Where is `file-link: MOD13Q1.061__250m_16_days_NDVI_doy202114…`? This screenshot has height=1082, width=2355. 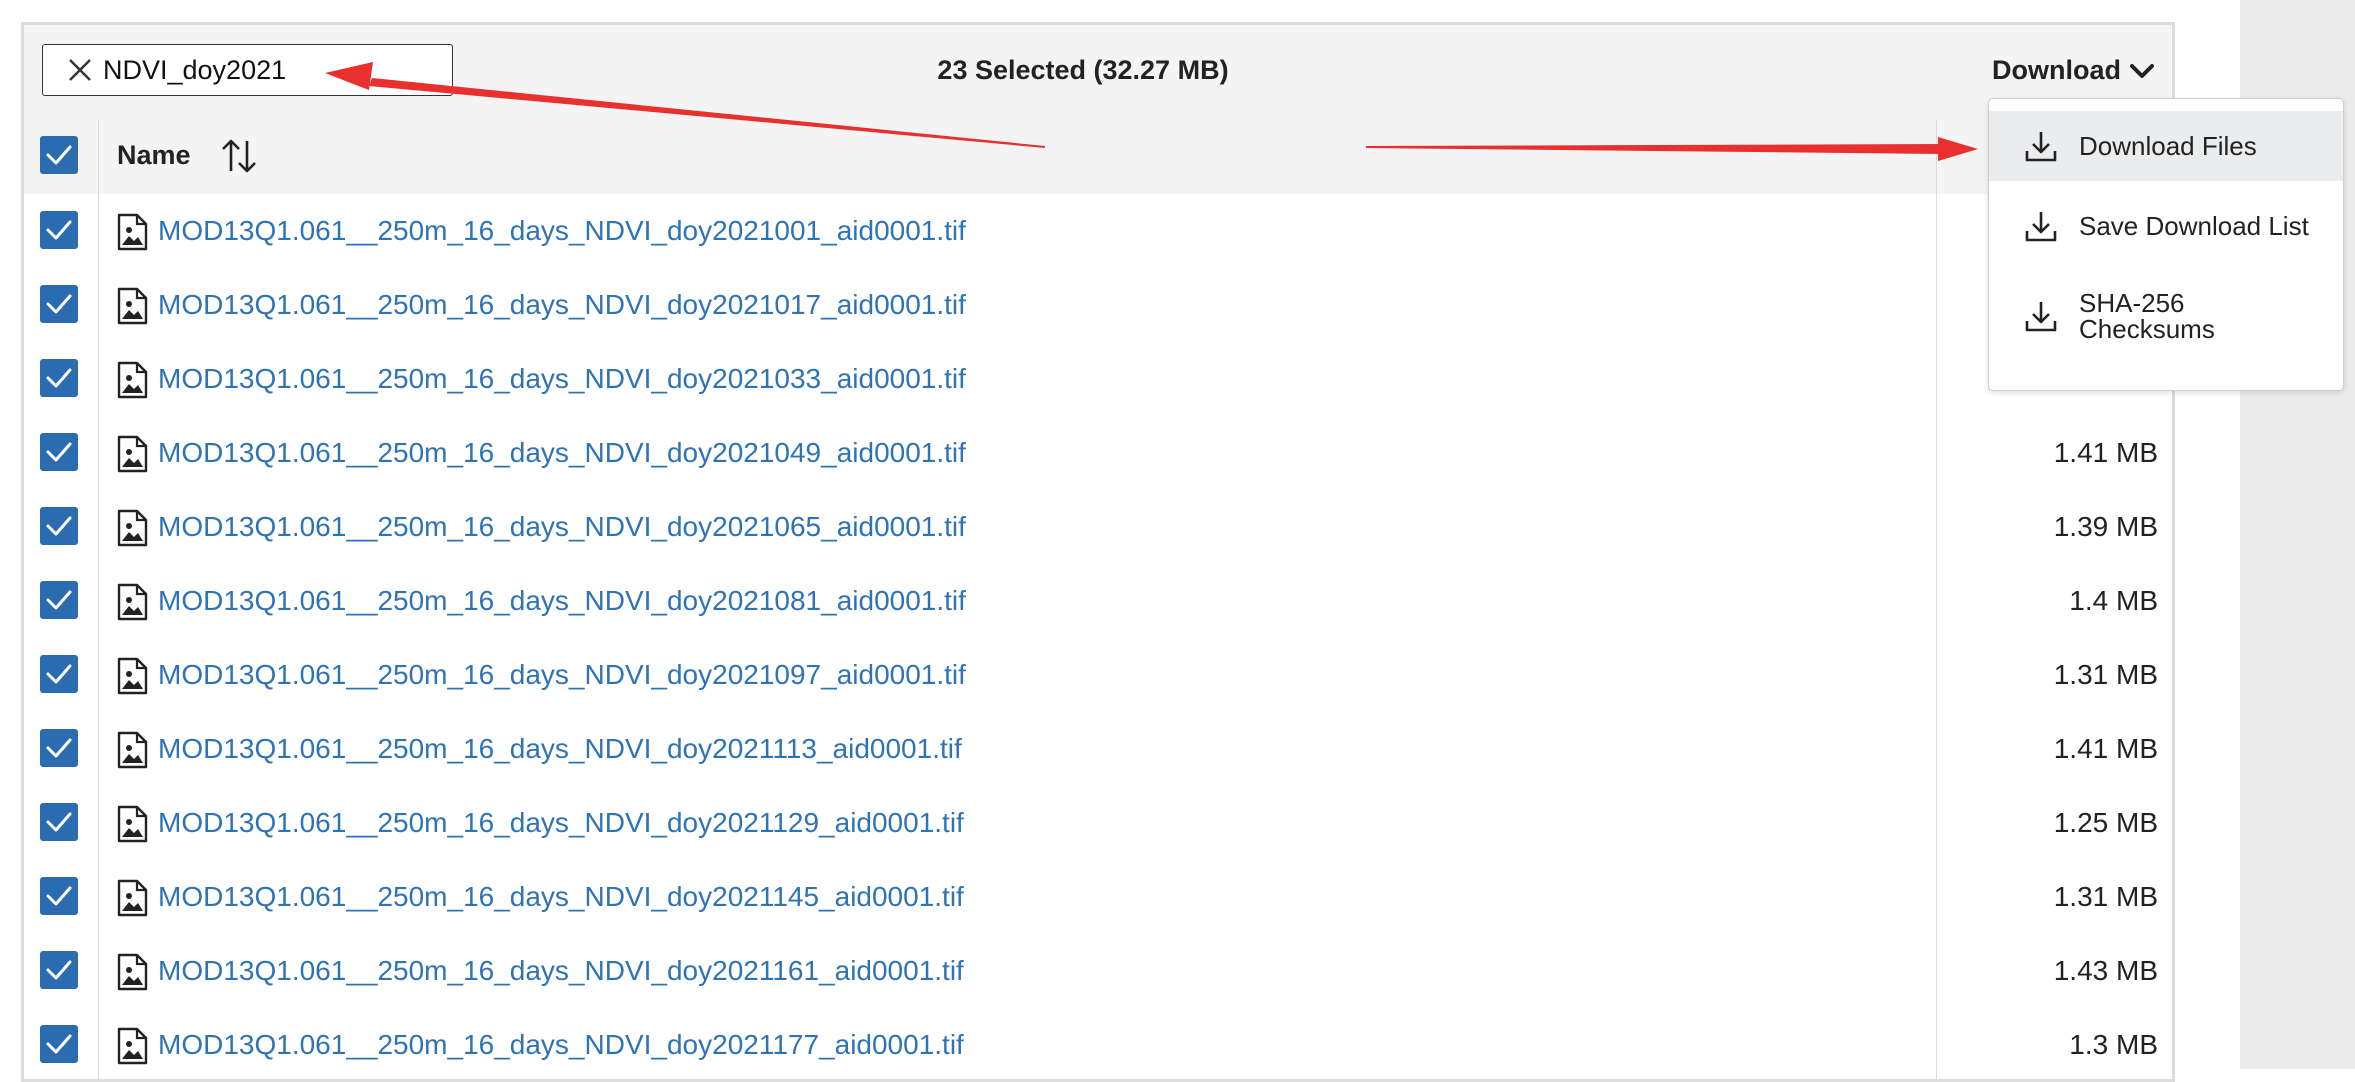 file-link: MOD13Q1.061__250m_16_days_NDVI_doy202114… is located at coordinates (561, 897).